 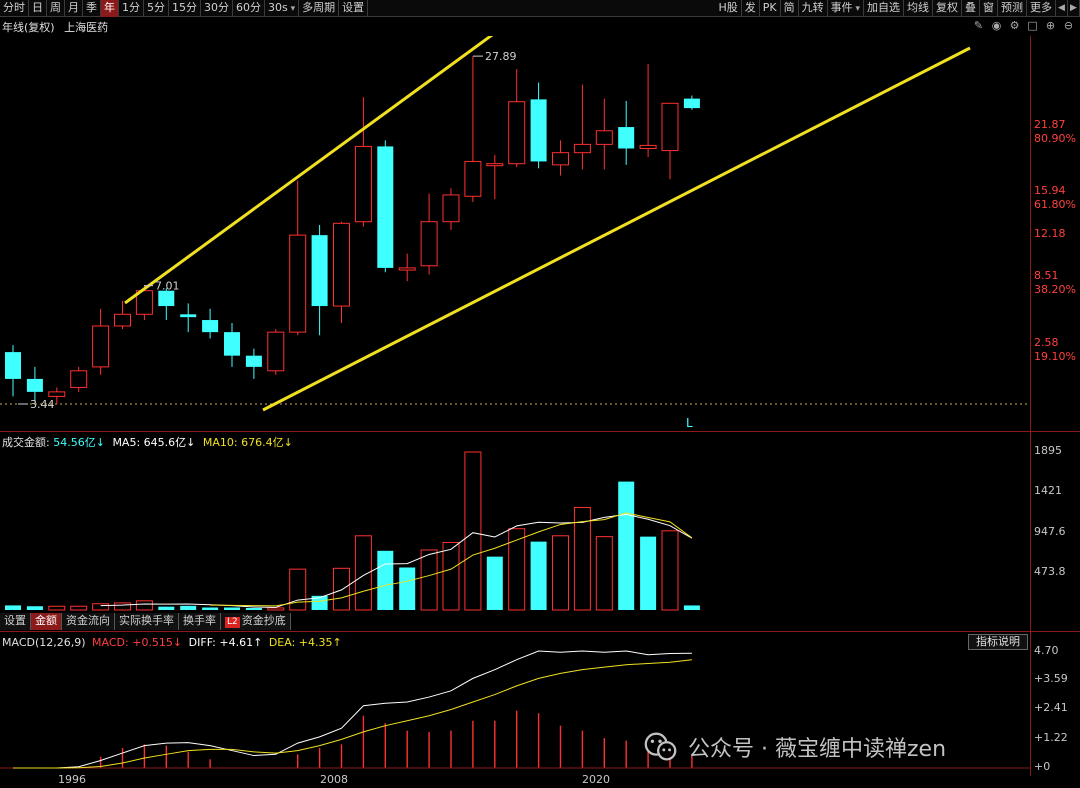 What do you see at coordinates (1055, 204) in the screenshot?
I see `price-axis-label: 61.80%` at bounding box center [1055, 204].